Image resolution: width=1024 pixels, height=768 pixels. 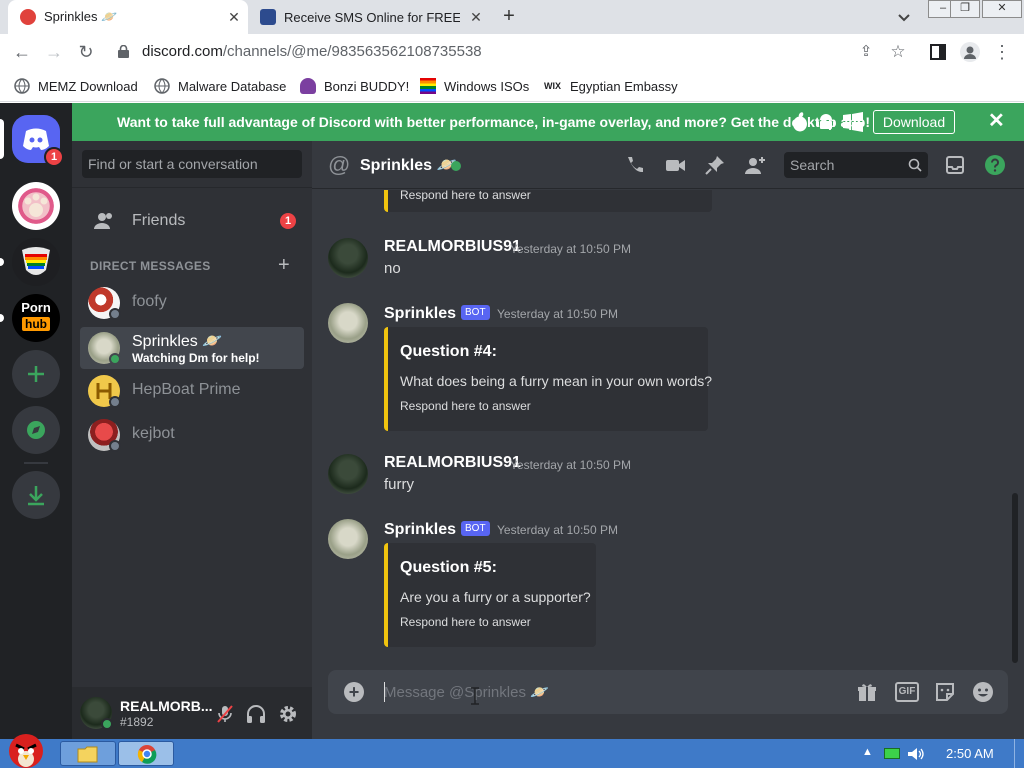 What do you see at coordinates (755, 165) in the screenshot?
I see `add-friends-to-dm-icon` at bounding box center [755, 165].